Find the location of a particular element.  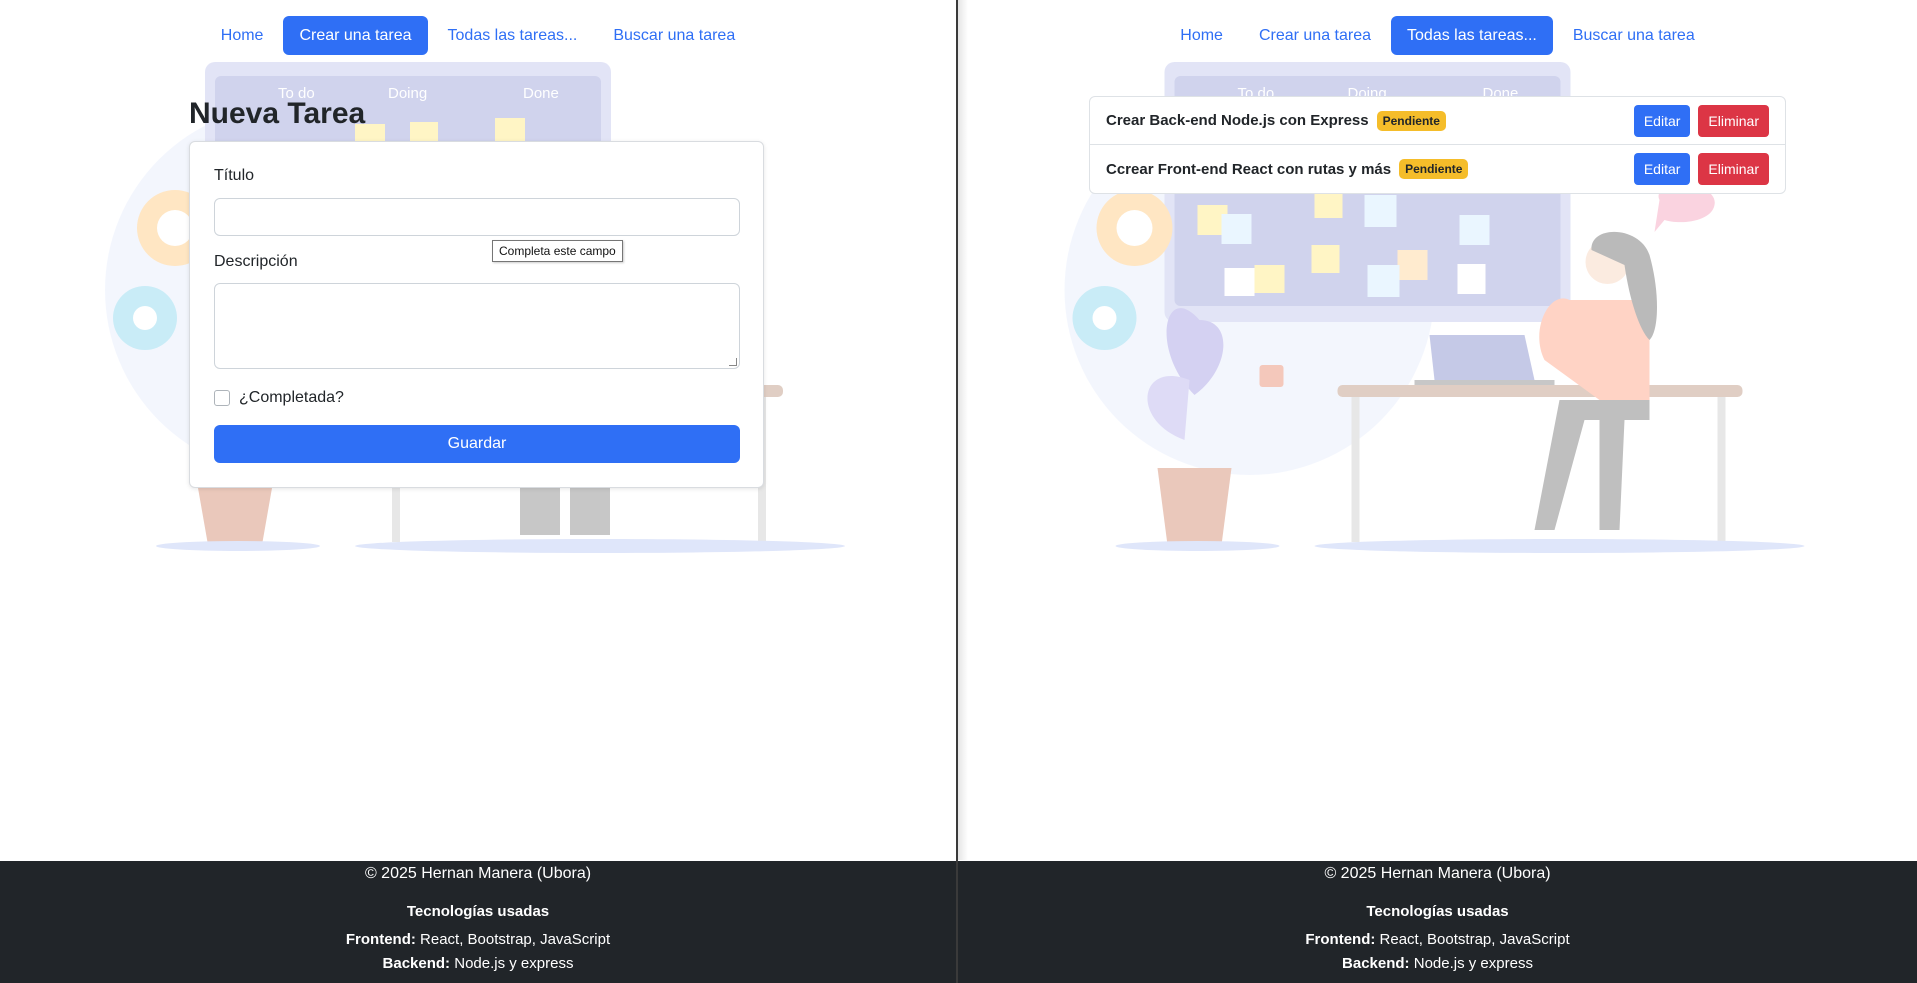

validation-tooltip: Completa este campo is located at coordinates (557, 251).